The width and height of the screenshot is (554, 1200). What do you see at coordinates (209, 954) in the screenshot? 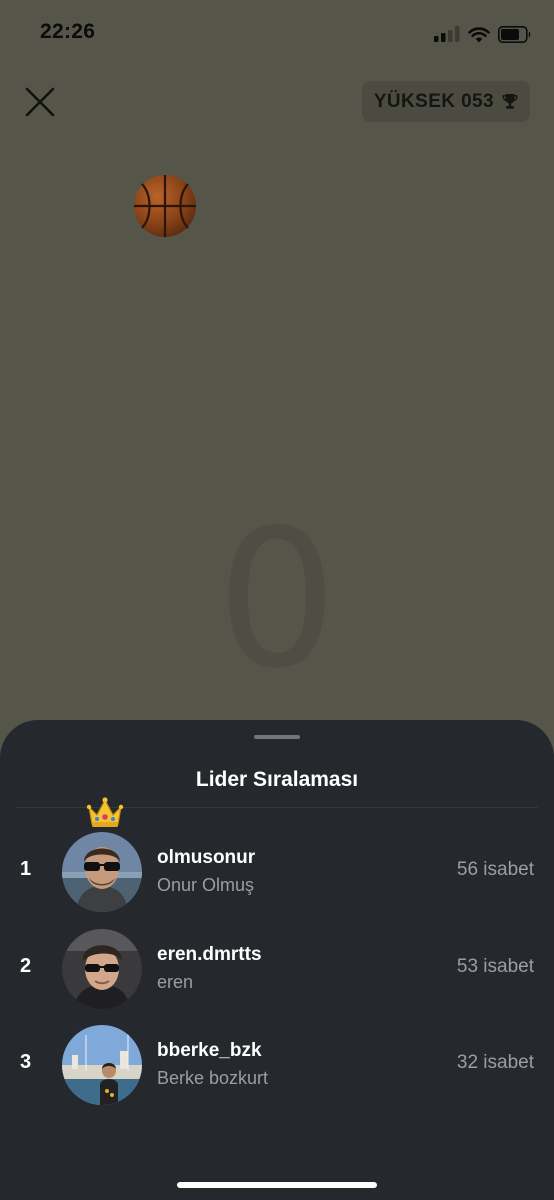
I see `username: eren.dmrtts` at bounding box center [209, 954].